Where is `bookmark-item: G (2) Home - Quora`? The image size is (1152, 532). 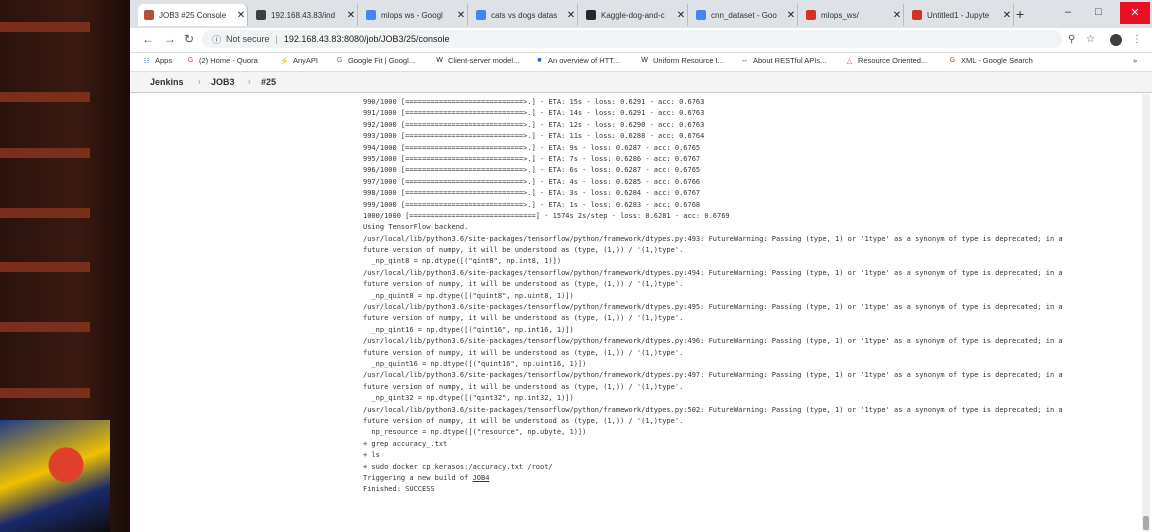 bookmark-item: G (2) Home - Quora is located at coordinates (222, 60).